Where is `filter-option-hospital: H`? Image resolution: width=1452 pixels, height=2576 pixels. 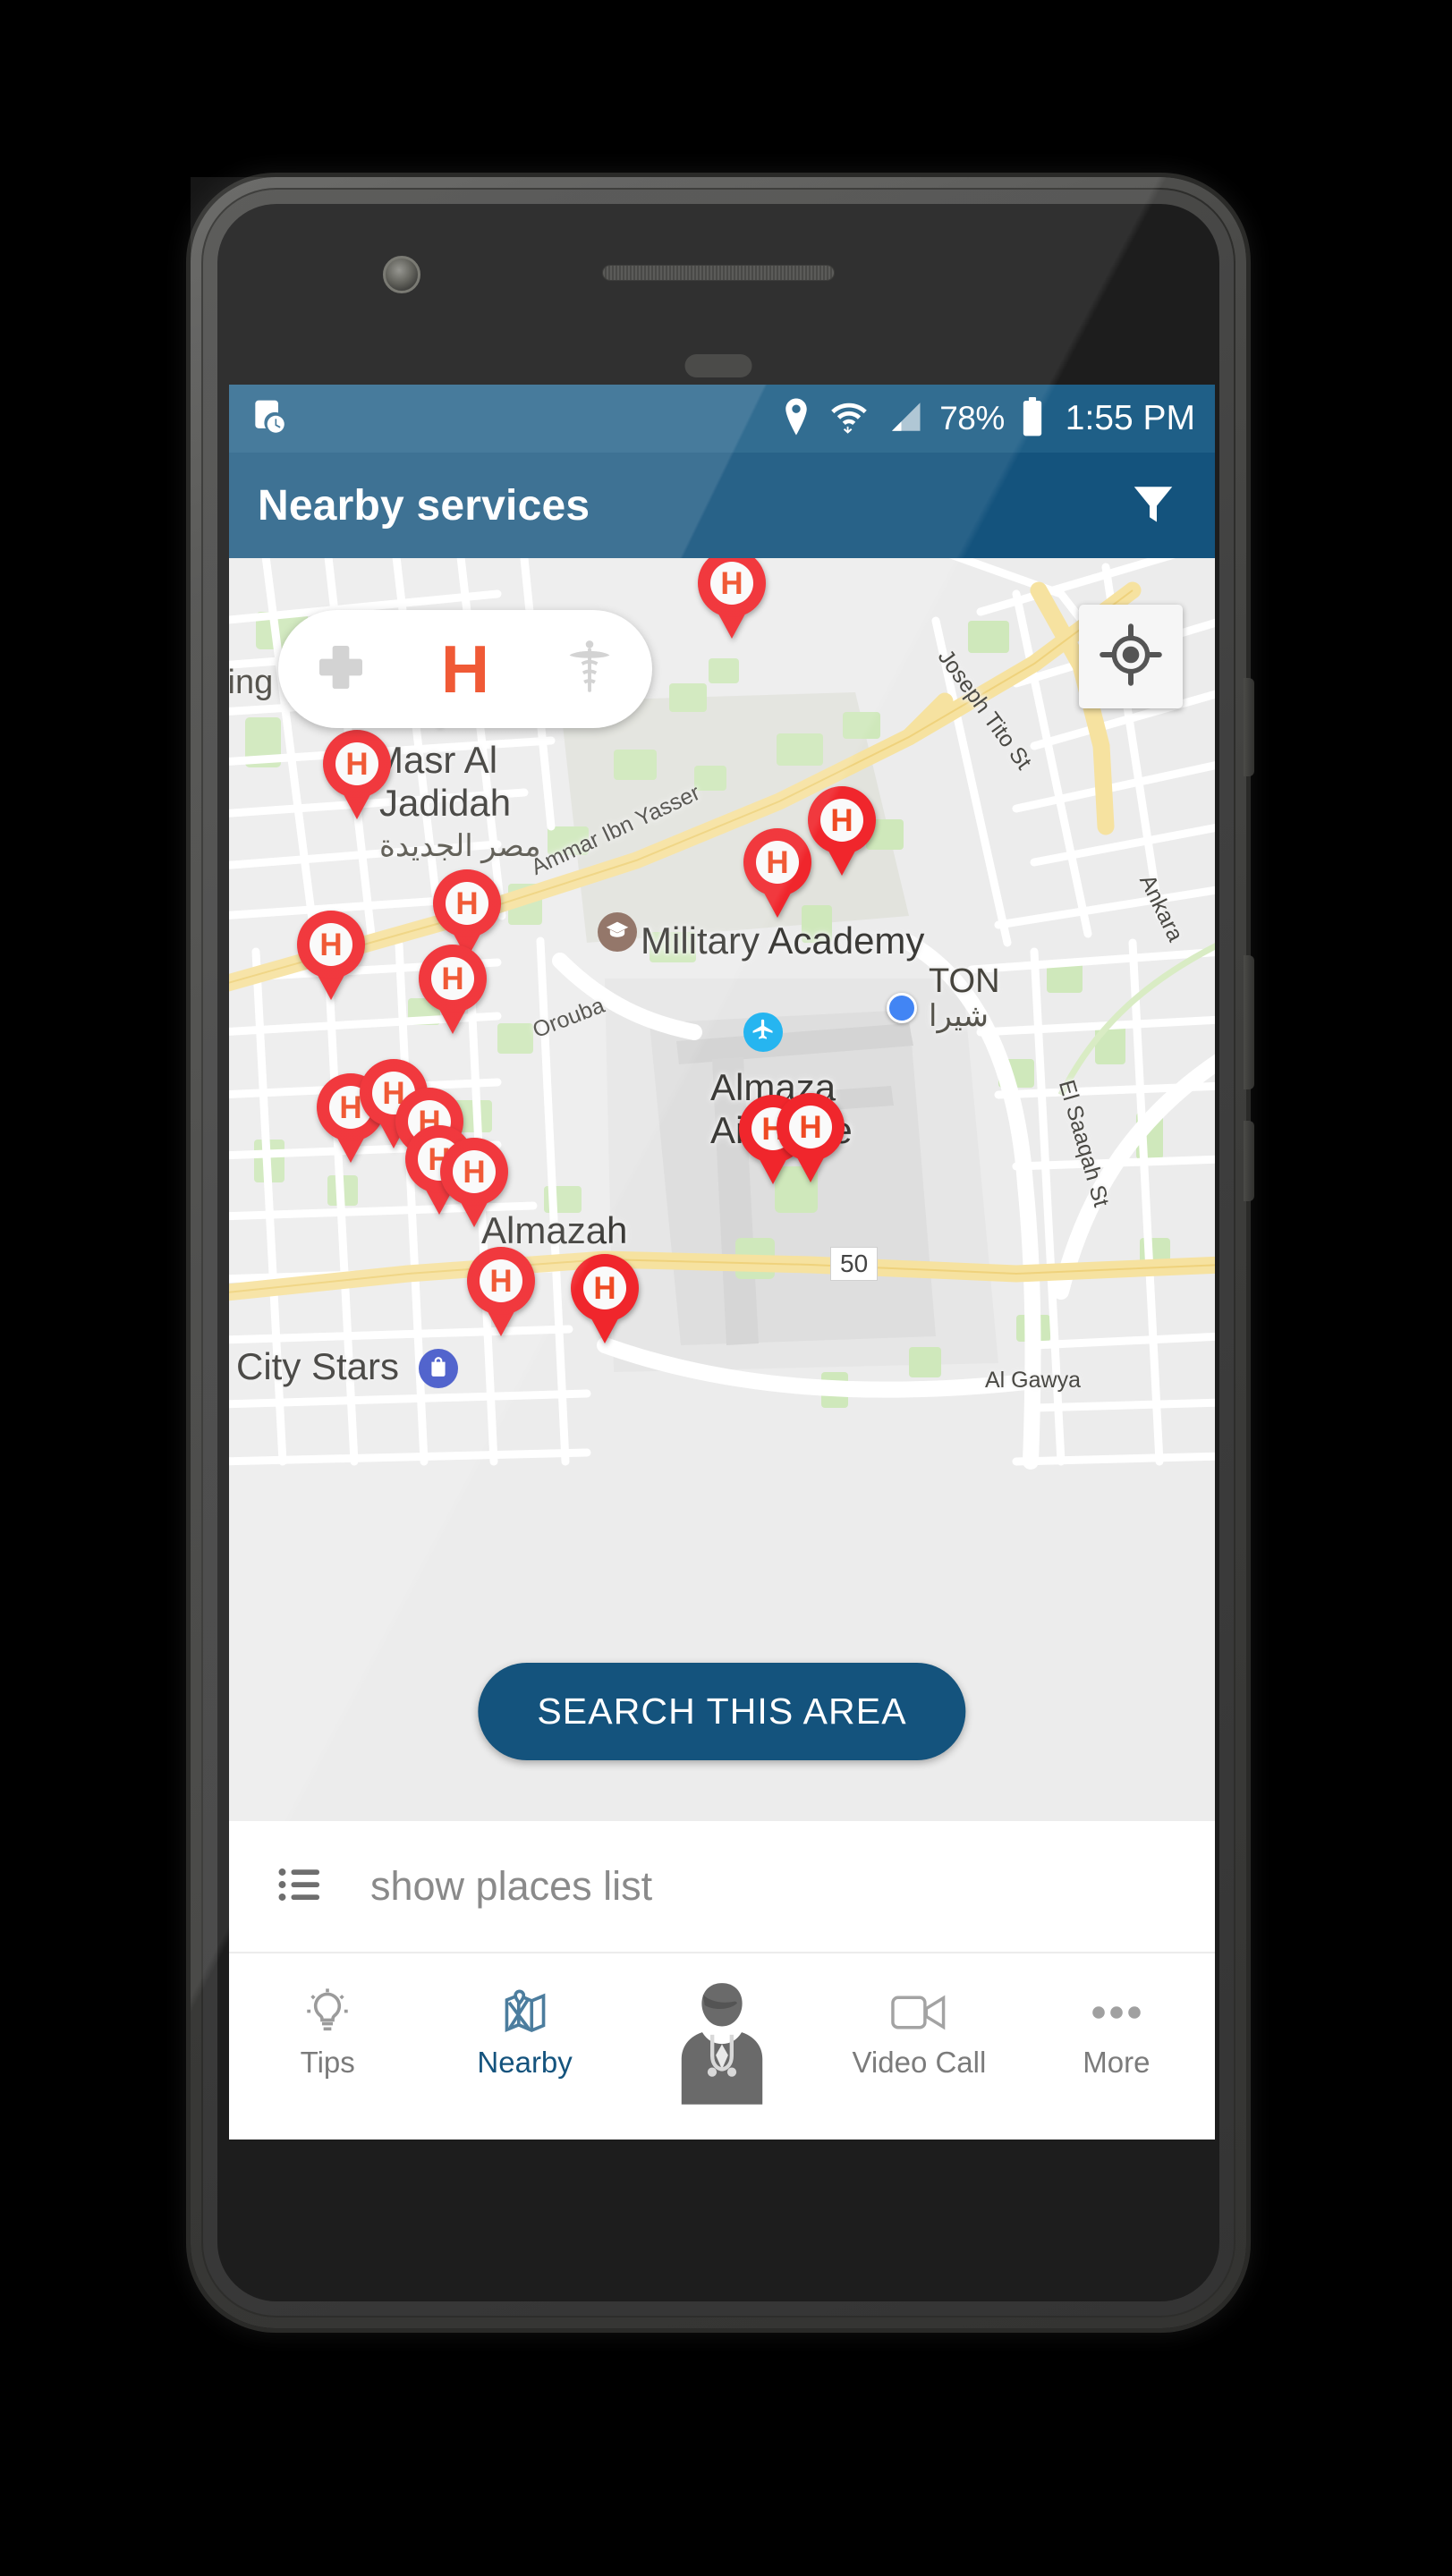
filter-option-hospital: H is located at coordinates (465, 669).